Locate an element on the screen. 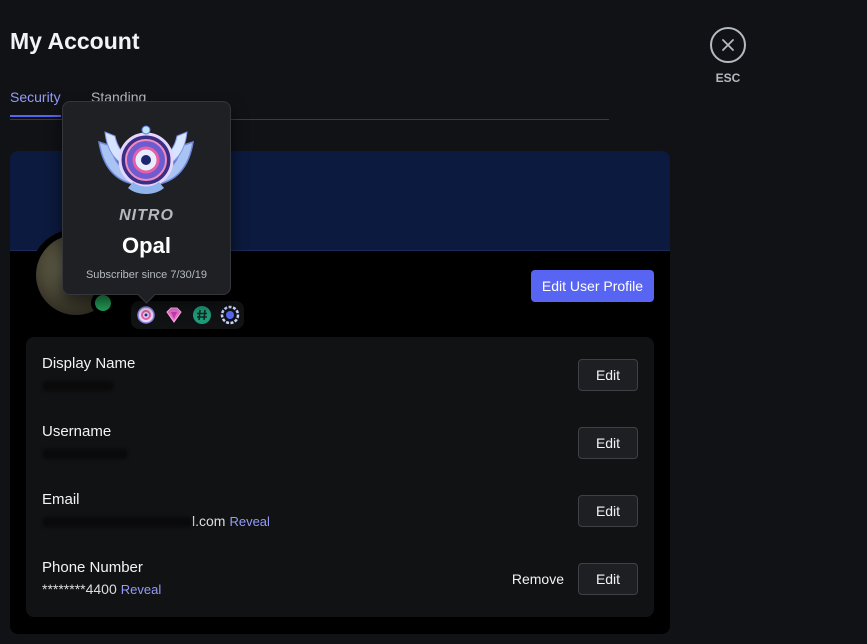  username-value is located at coordinates (85, 453).